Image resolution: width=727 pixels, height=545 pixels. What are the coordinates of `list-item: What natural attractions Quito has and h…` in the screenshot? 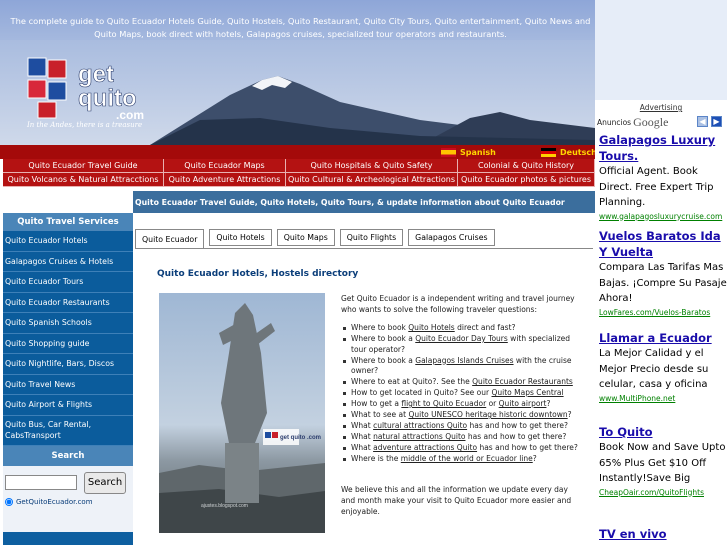 It's located at (463, 437).